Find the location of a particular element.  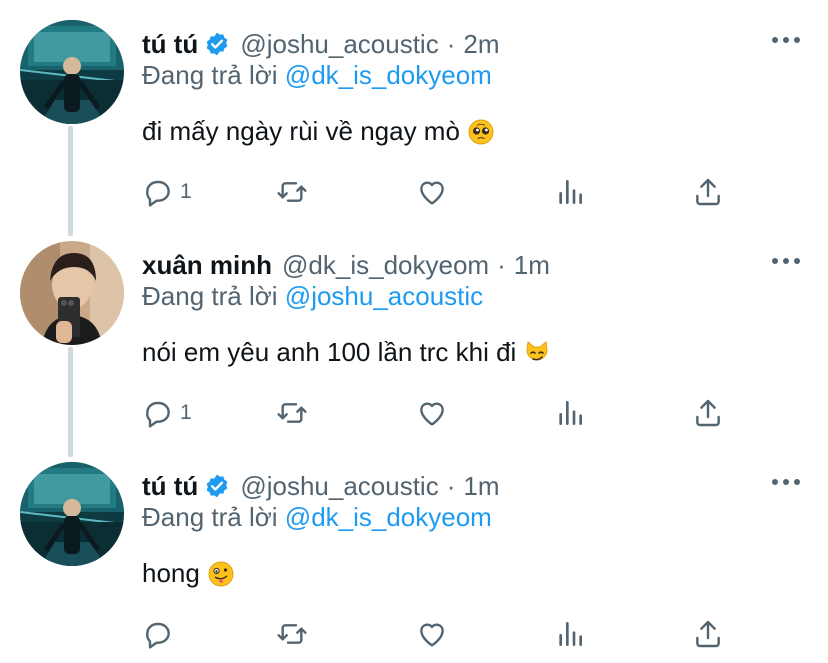

tweet-actions is located at coordinates (442, 634).